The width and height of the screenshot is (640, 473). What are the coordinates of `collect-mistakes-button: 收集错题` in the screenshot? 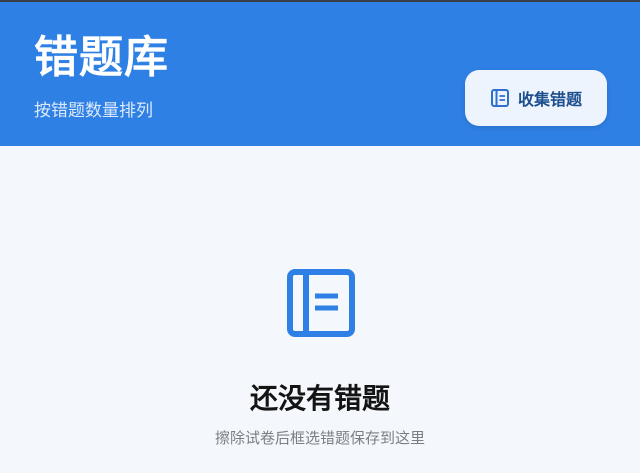 It's located at (536, 98).